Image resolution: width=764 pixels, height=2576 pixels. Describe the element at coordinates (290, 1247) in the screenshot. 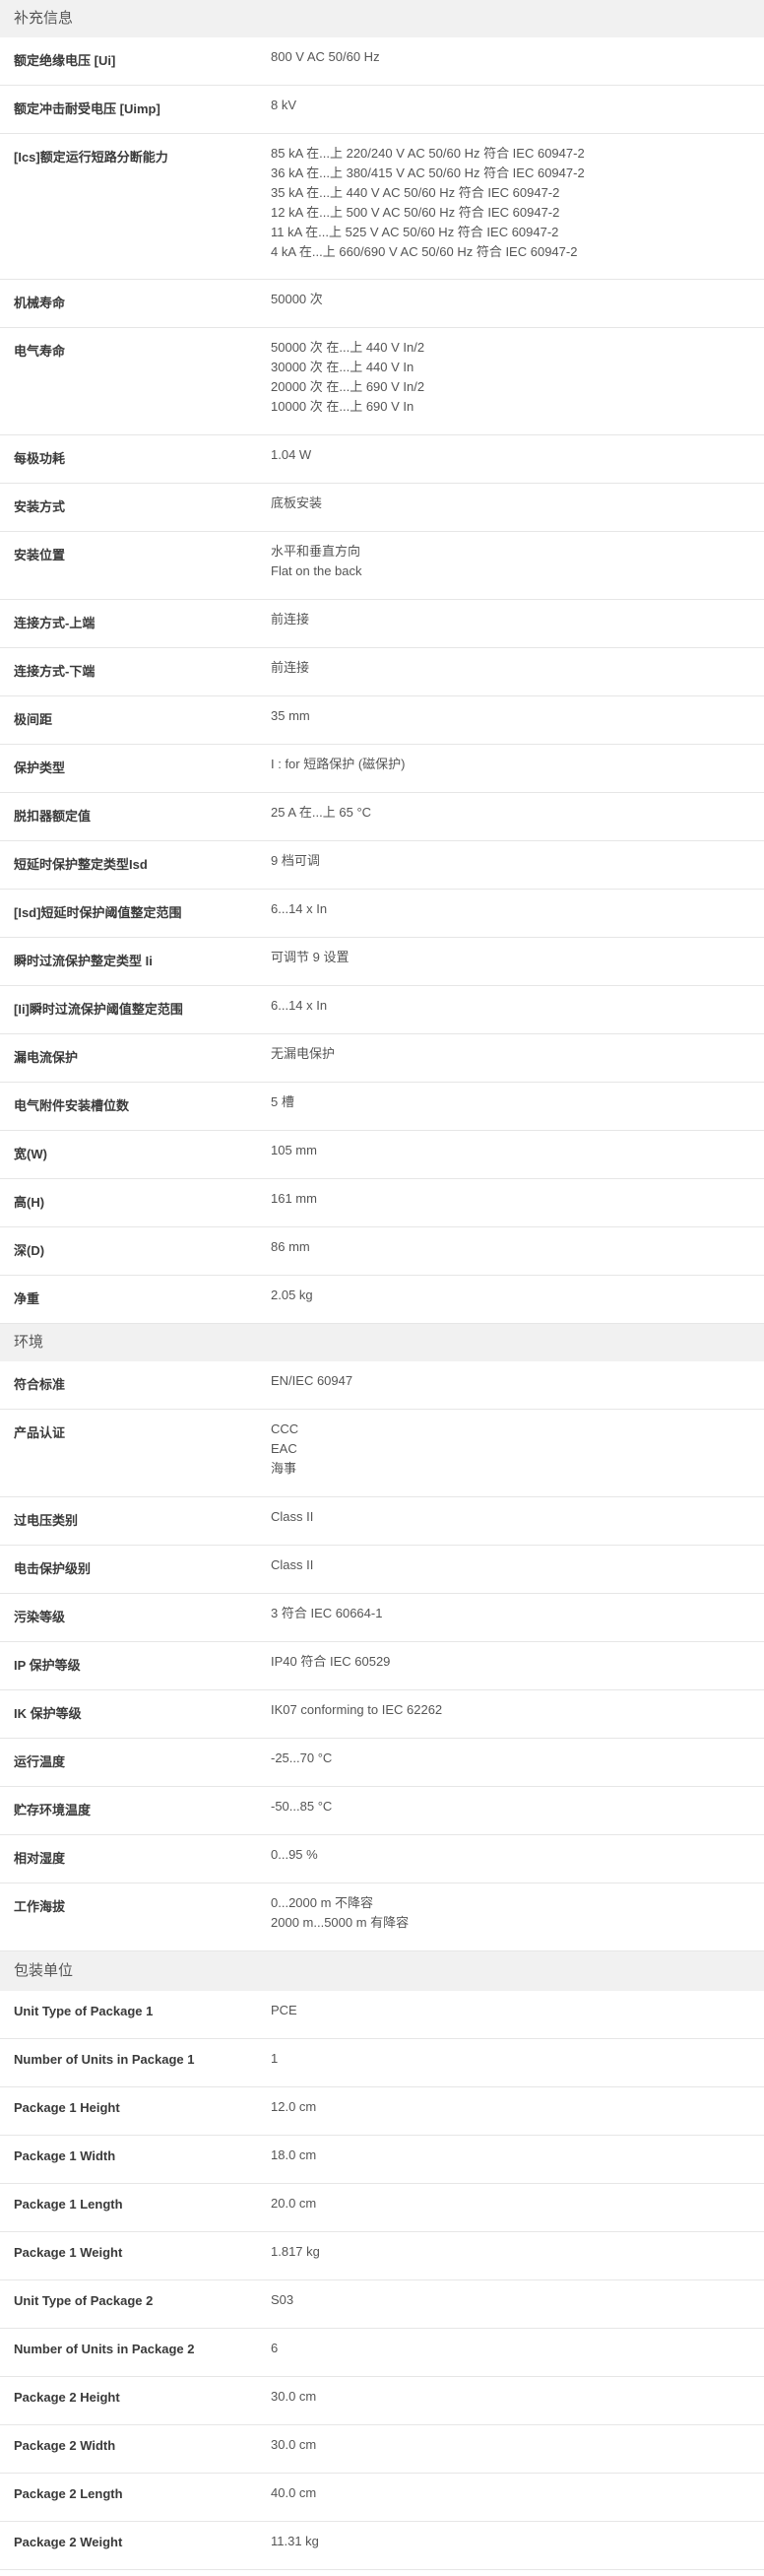

I see `spec-value-line: 86 mm` at that location.